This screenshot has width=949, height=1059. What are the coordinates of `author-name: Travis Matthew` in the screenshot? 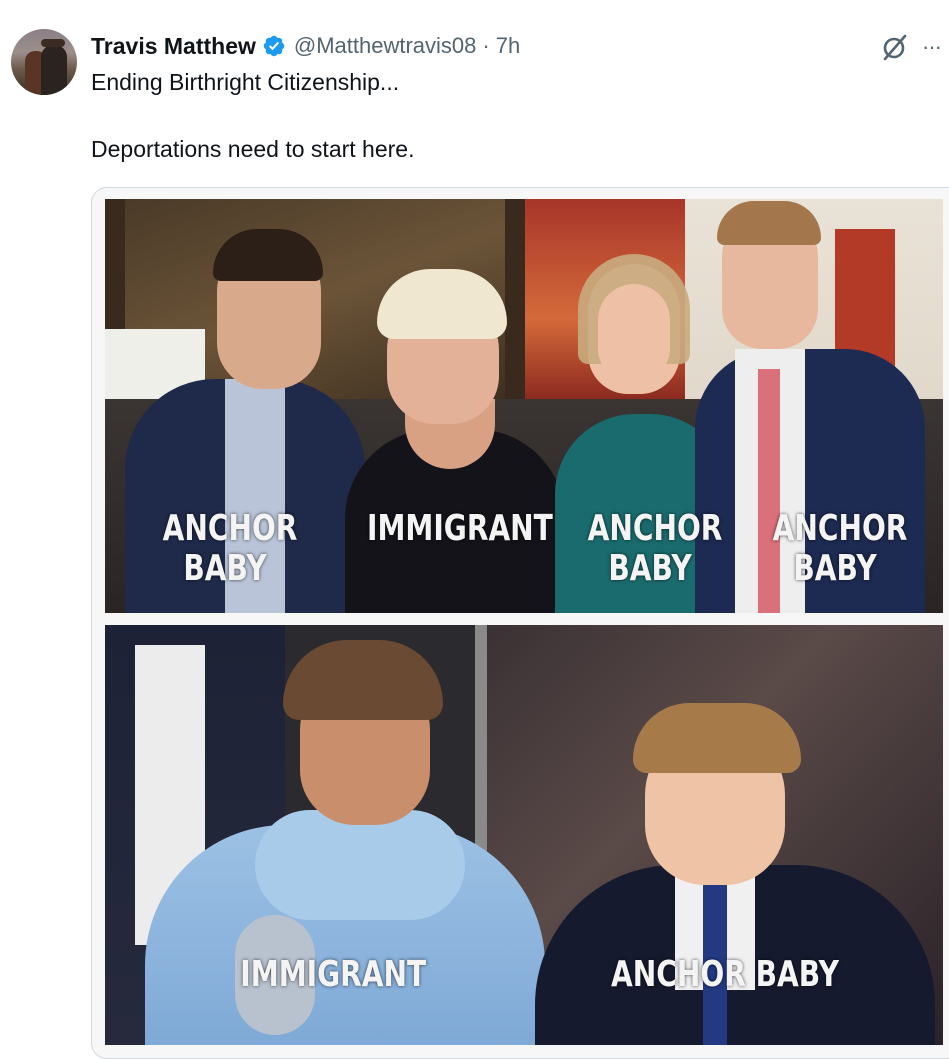 It's located at (173, 46).